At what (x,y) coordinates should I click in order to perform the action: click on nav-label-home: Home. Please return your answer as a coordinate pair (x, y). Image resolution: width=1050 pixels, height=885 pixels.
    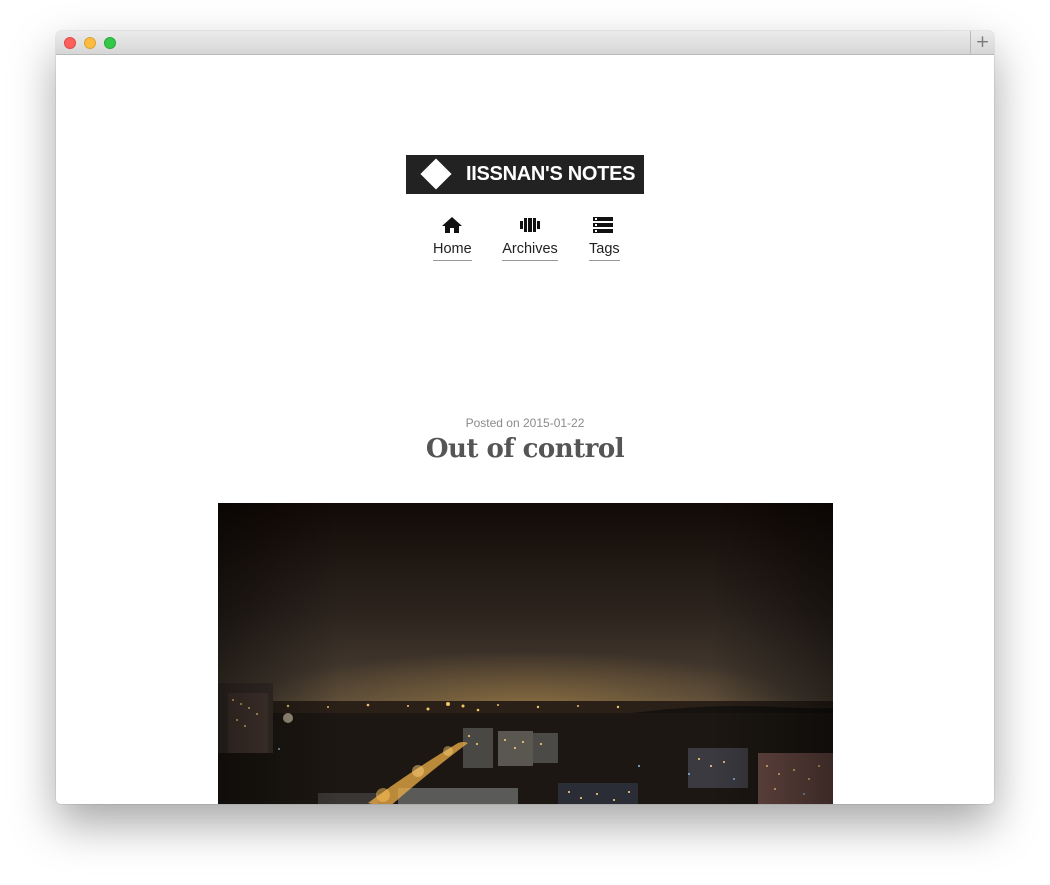
    Looking at the image, I should click on (452, 251).